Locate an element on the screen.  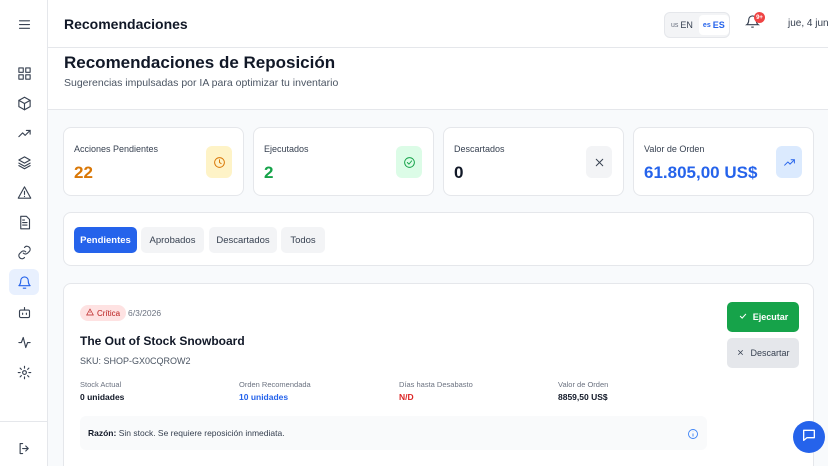
notification-badge: 9+ is located at coordinates (759, 17).